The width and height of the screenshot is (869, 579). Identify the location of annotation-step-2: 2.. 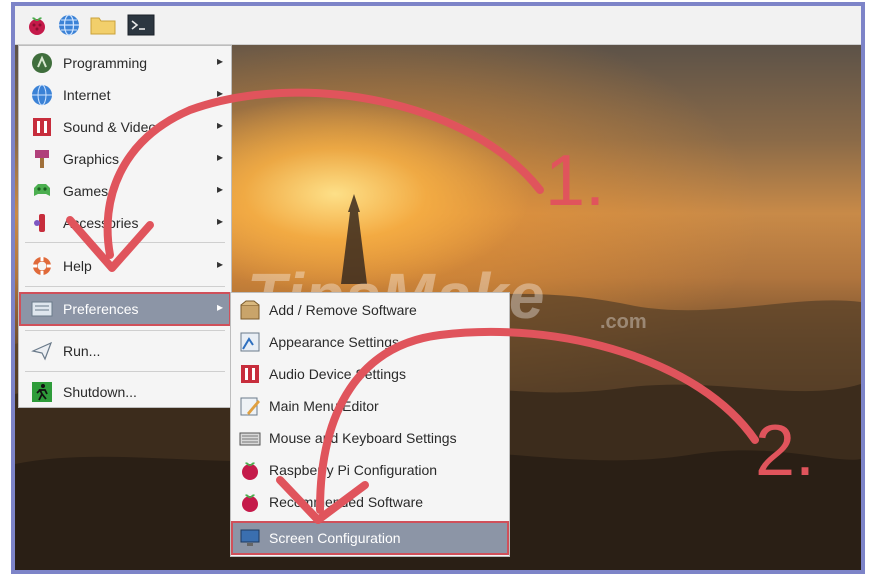
(785, 451).